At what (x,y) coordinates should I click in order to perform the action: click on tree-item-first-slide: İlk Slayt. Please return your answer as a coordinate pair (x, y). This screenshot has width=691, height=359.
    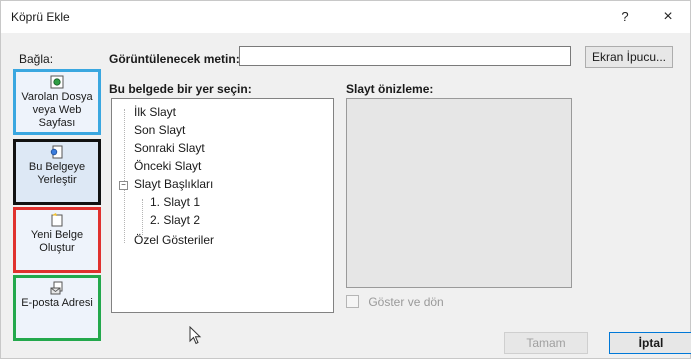
    Looking at the image, I should click on (155, 112).